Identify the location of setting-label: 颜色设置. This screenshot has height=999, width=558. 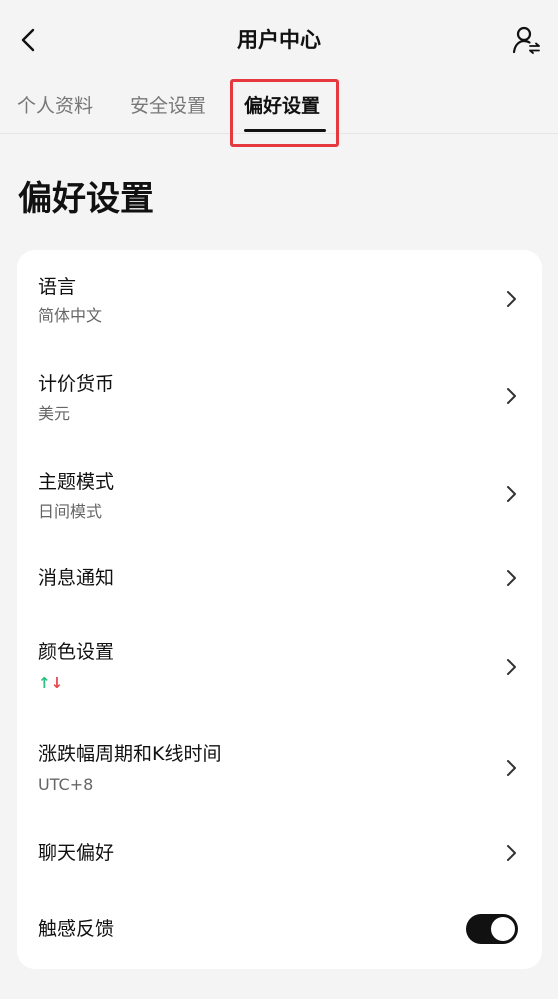
(76, 652).